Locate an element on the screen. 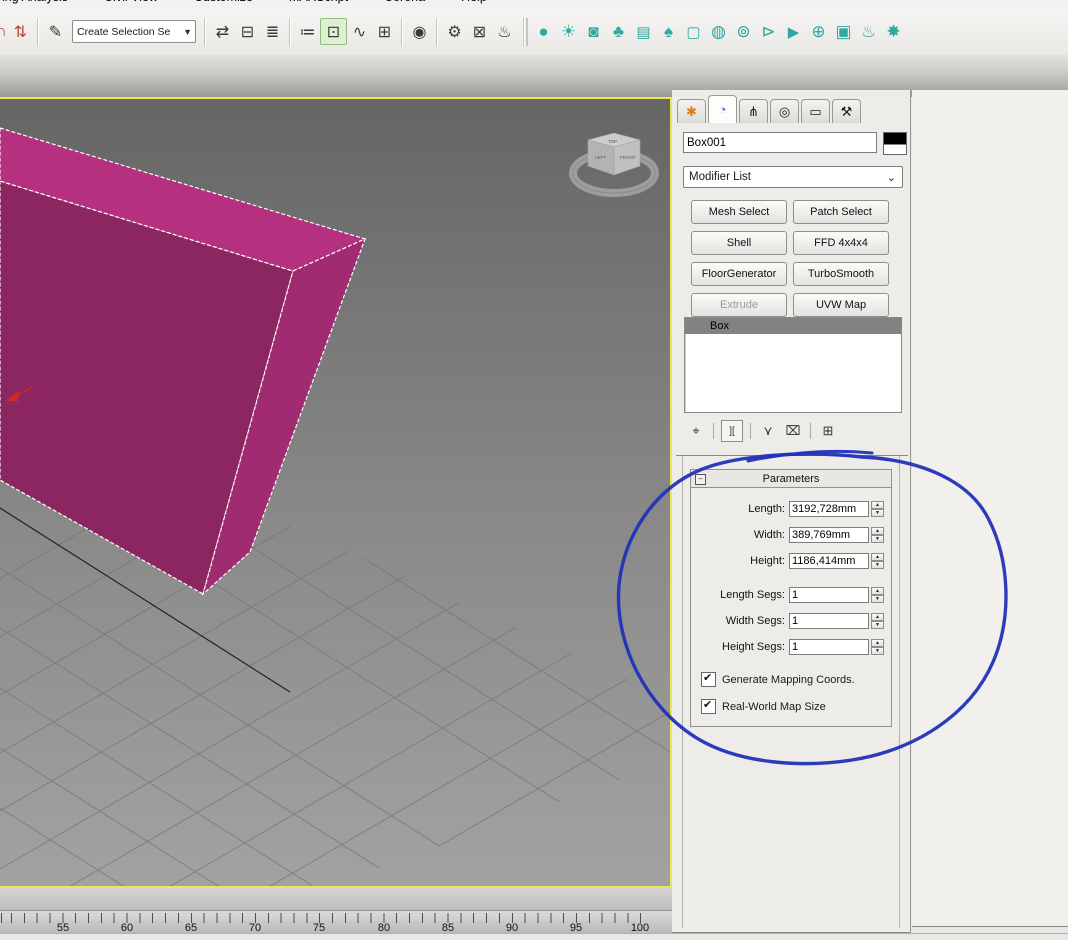  viewcube-top-label: TOP is located at coordinates (612, 141).